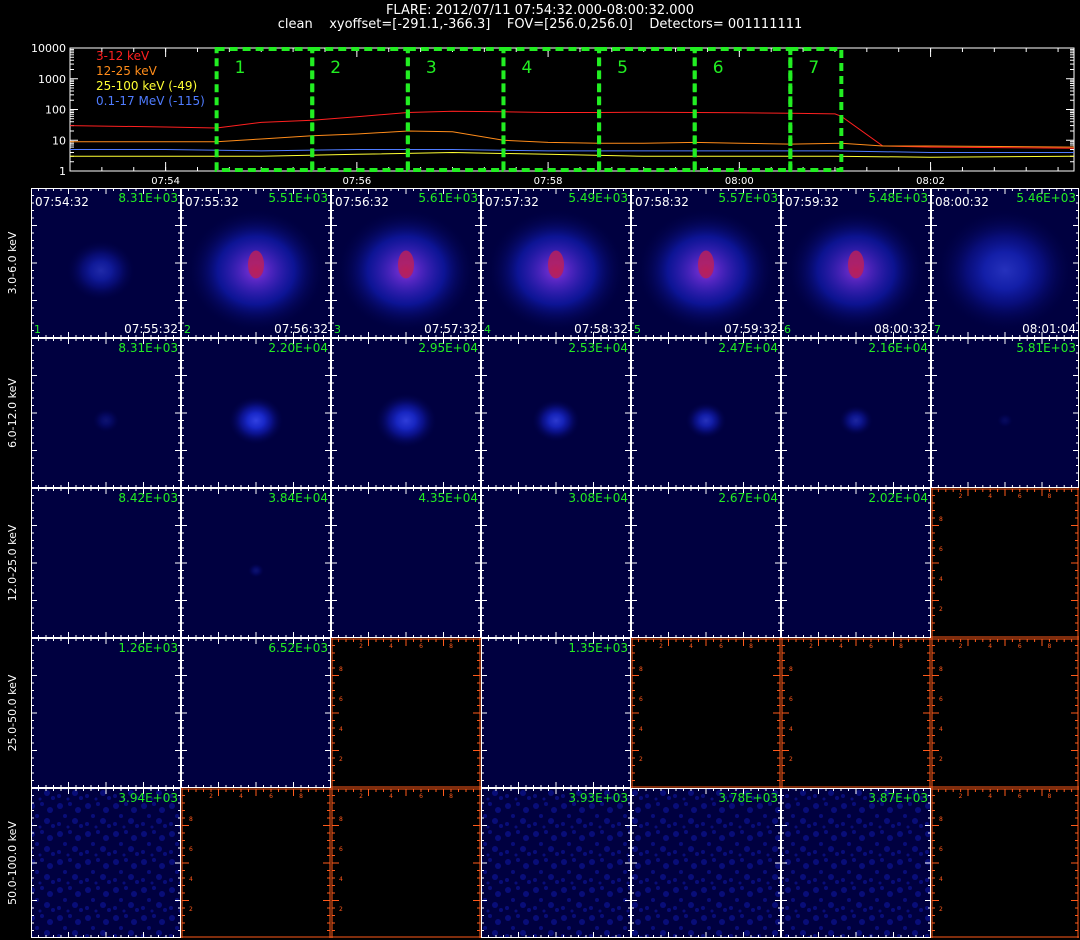  What do you see at coordinates (898, 198) in the screenshot?
I see `peak-value-label: 5.48E+03` at bounding box center [898, 198].